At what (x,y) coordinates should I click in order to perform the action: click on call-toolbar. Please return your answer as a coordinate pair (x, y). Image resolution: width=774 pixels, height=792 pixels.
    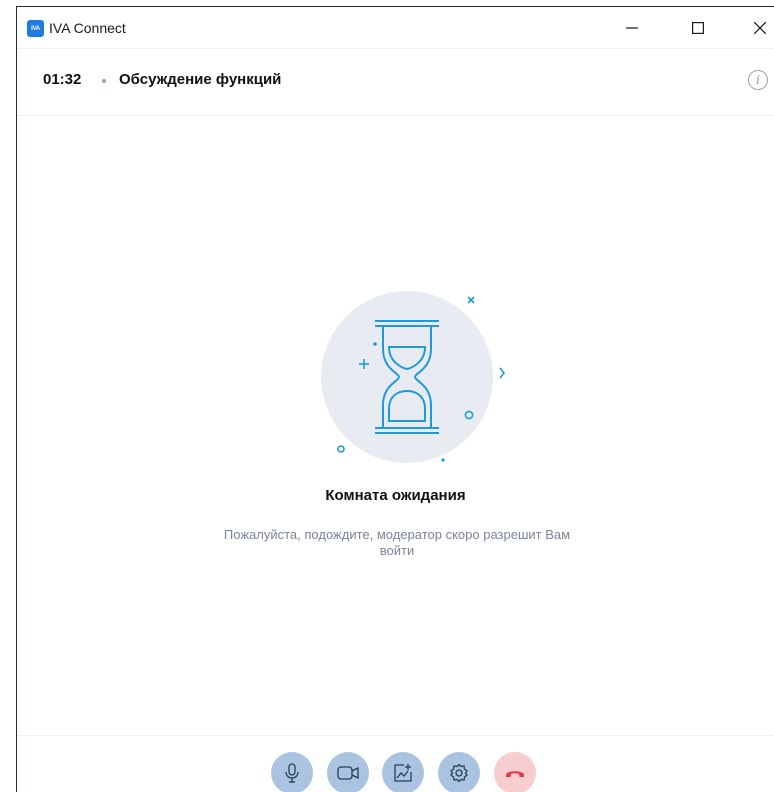
    Looking at the image, I should click on (395, 763).